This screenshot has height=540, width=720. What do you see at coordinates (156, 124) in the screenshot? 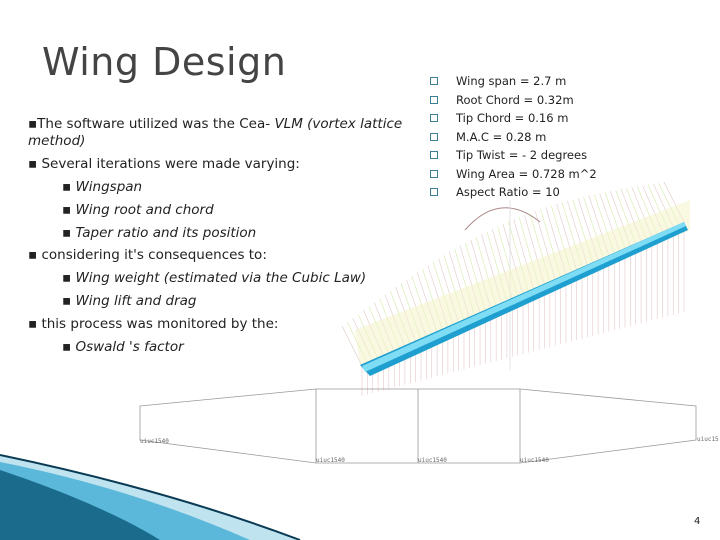
I see `bullet-text: The software utilized was the Cea-` at bounding box center [156, 124].